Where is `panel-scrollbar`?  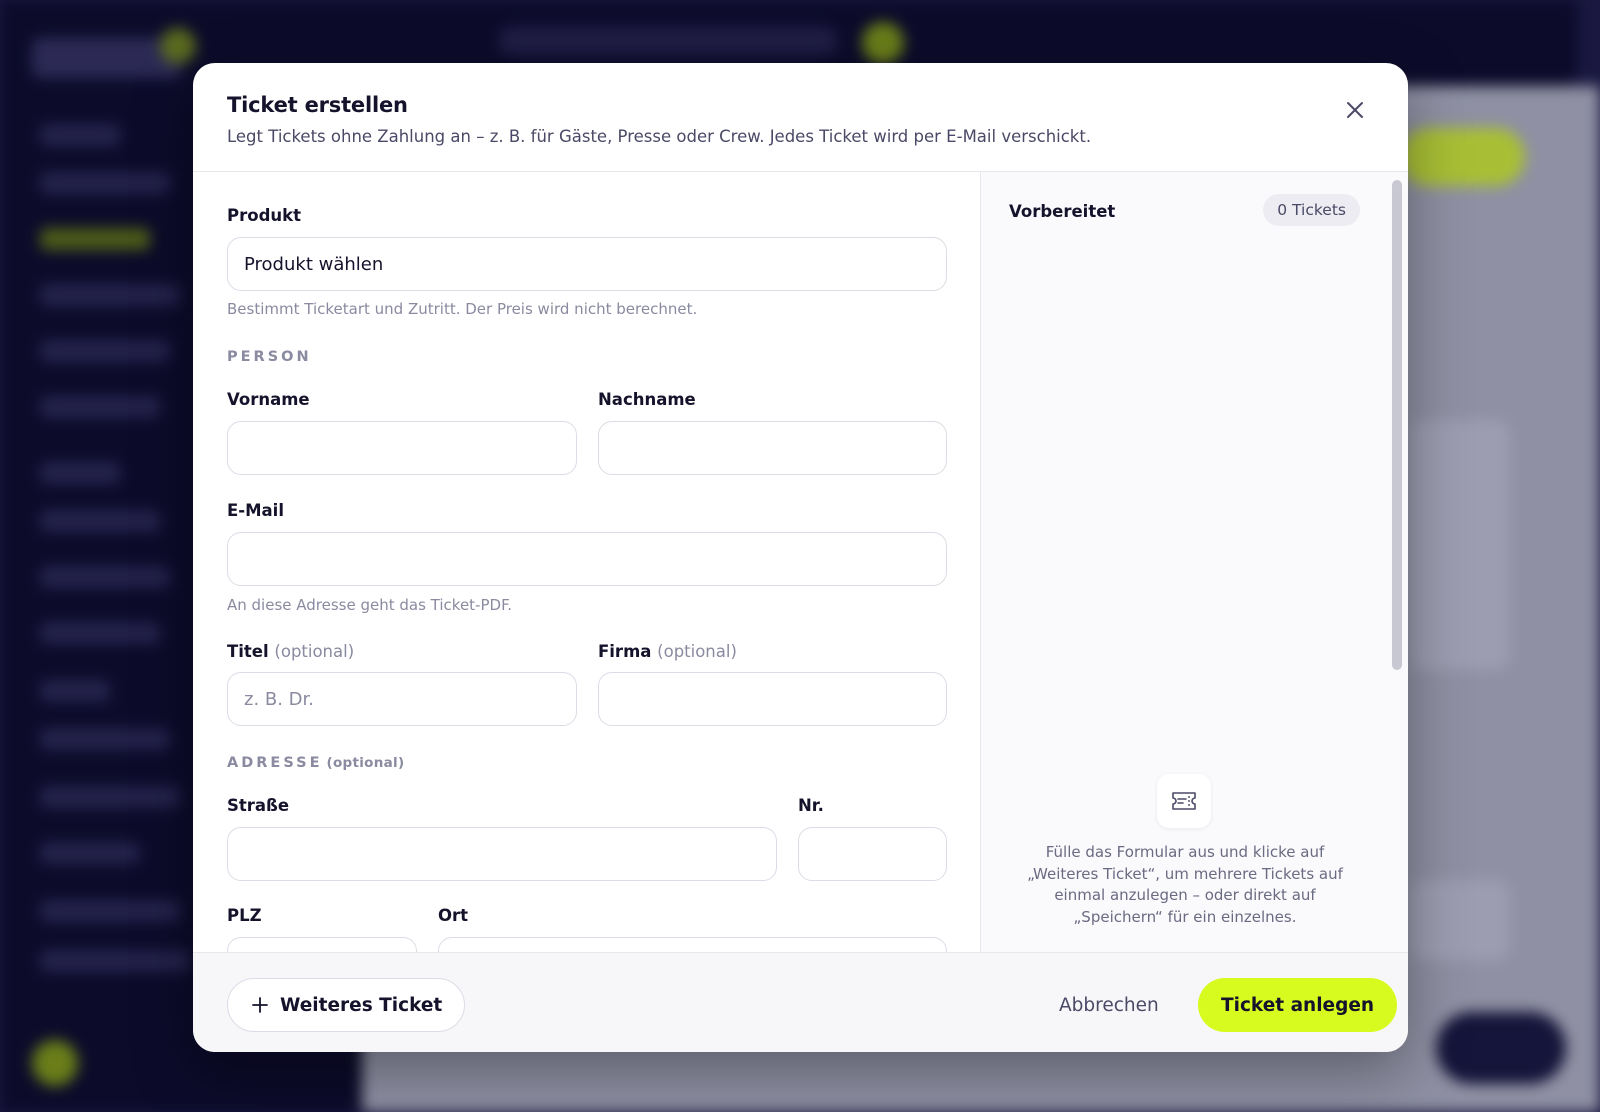
panel-scrollbar is located at coordinates (1397, 425).